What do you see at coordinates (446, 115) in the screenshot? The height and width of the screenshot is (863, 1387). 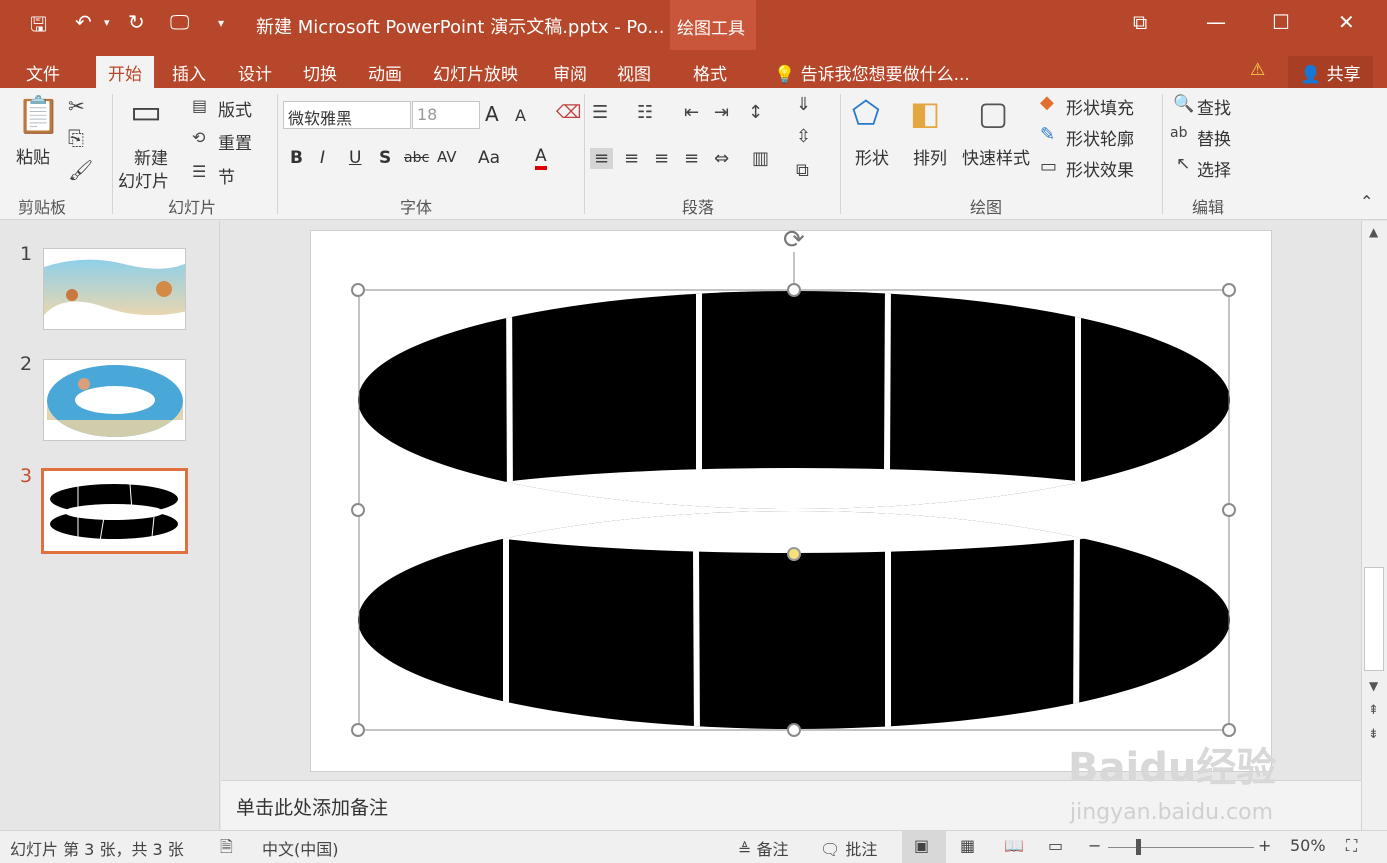 I see `font-size-select: 18` at bounding box center [446, 115].